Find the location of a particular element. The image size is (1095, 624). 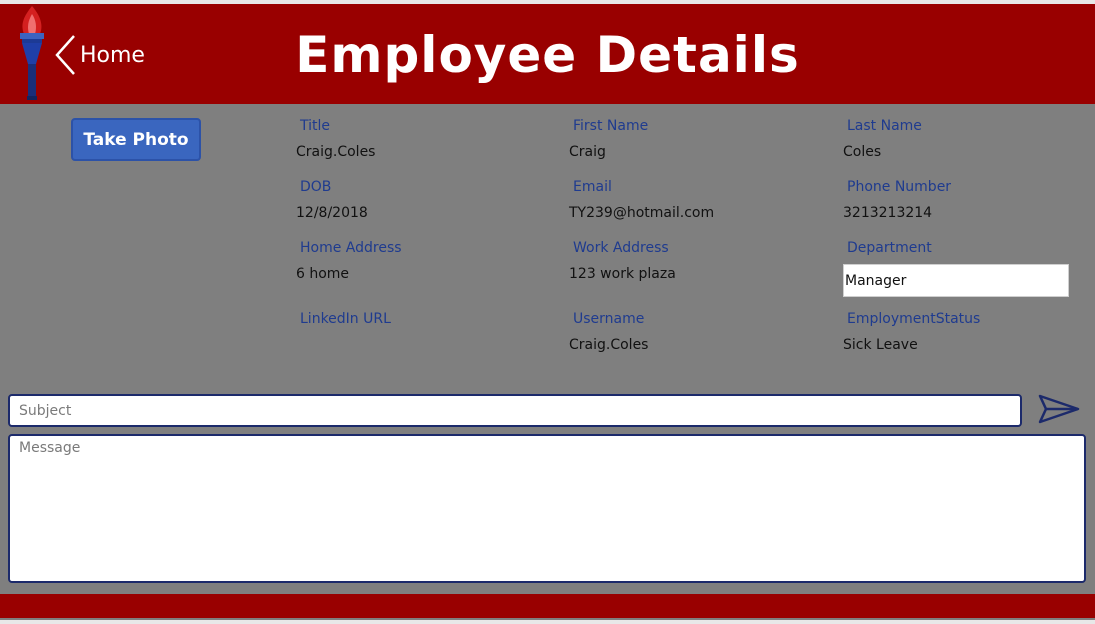

field-linkedin-url: LinkedIn URL is located at coordinates (416, 333).